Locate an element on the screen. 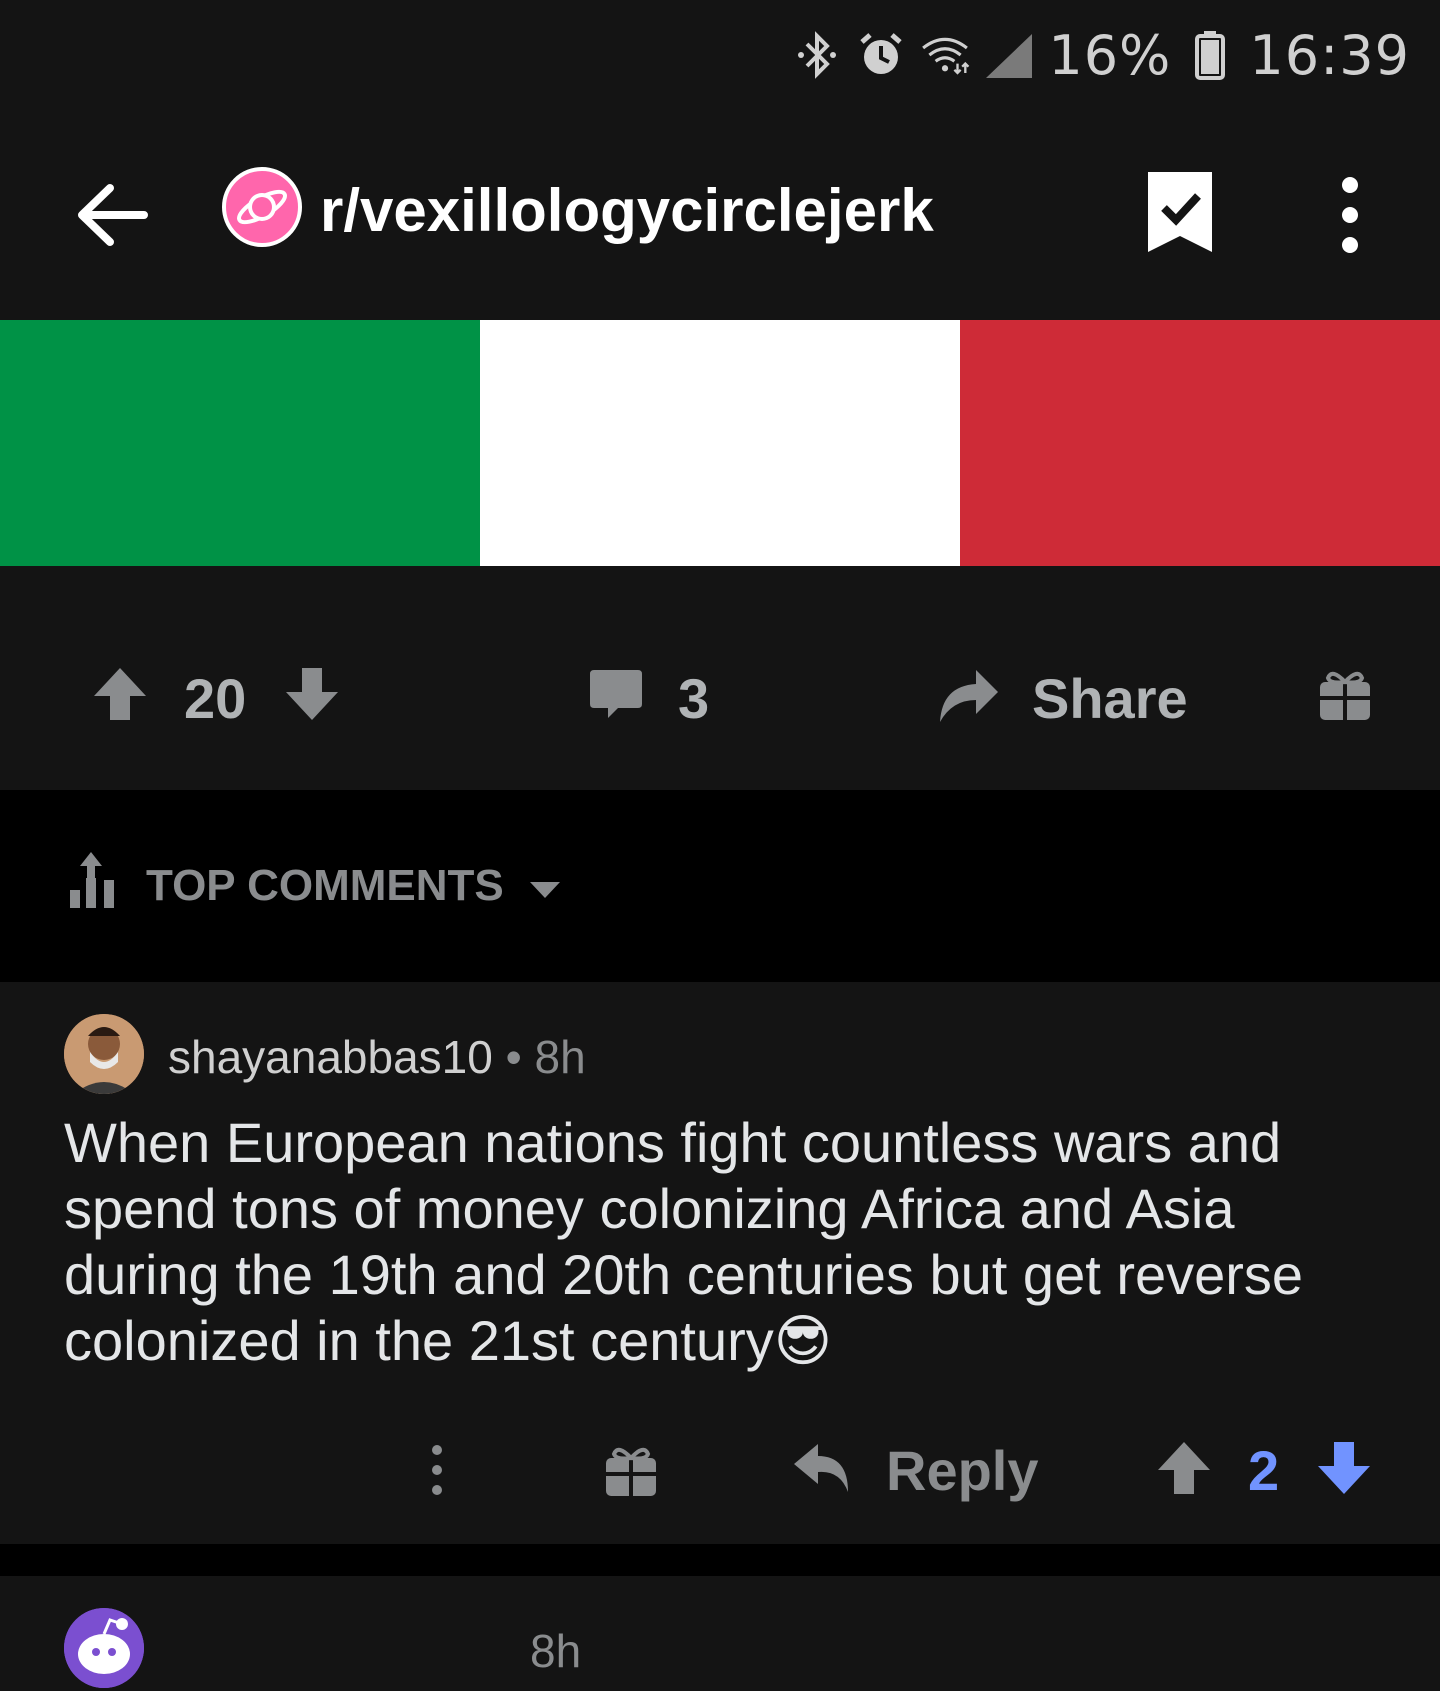 Image resolution: width=1440 pixels, height=1691 pixels. comment-sort-bar: TOP COMMENTS is located at coordinates (720, 886).